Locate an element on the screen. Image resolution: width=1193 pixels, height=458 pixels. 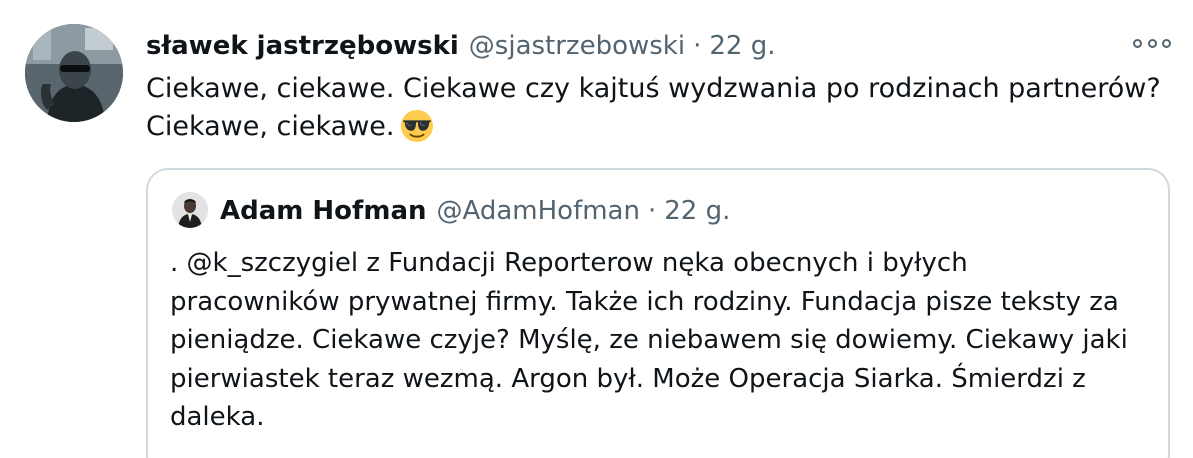
quoted-author-avatar-image is located at coordinates (190, 210).